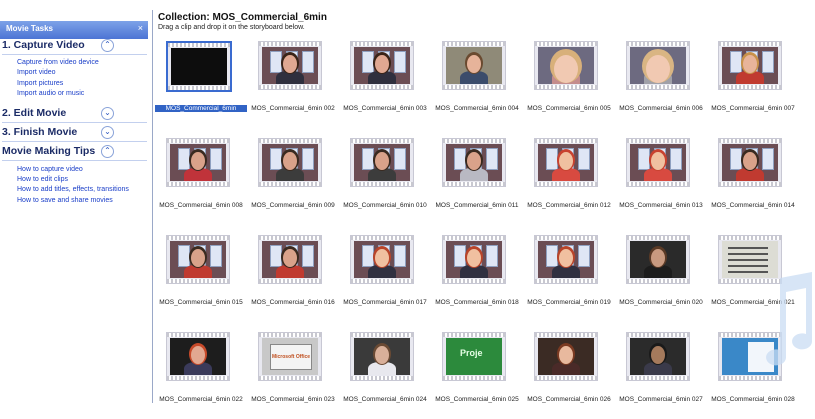 This screenshot has height=419, width=815. What do you see at coordinates (661, 399) in the screenshot?
I see `clip-label: MOS_Commercial_6min 027` at bounding box center [661, 399].